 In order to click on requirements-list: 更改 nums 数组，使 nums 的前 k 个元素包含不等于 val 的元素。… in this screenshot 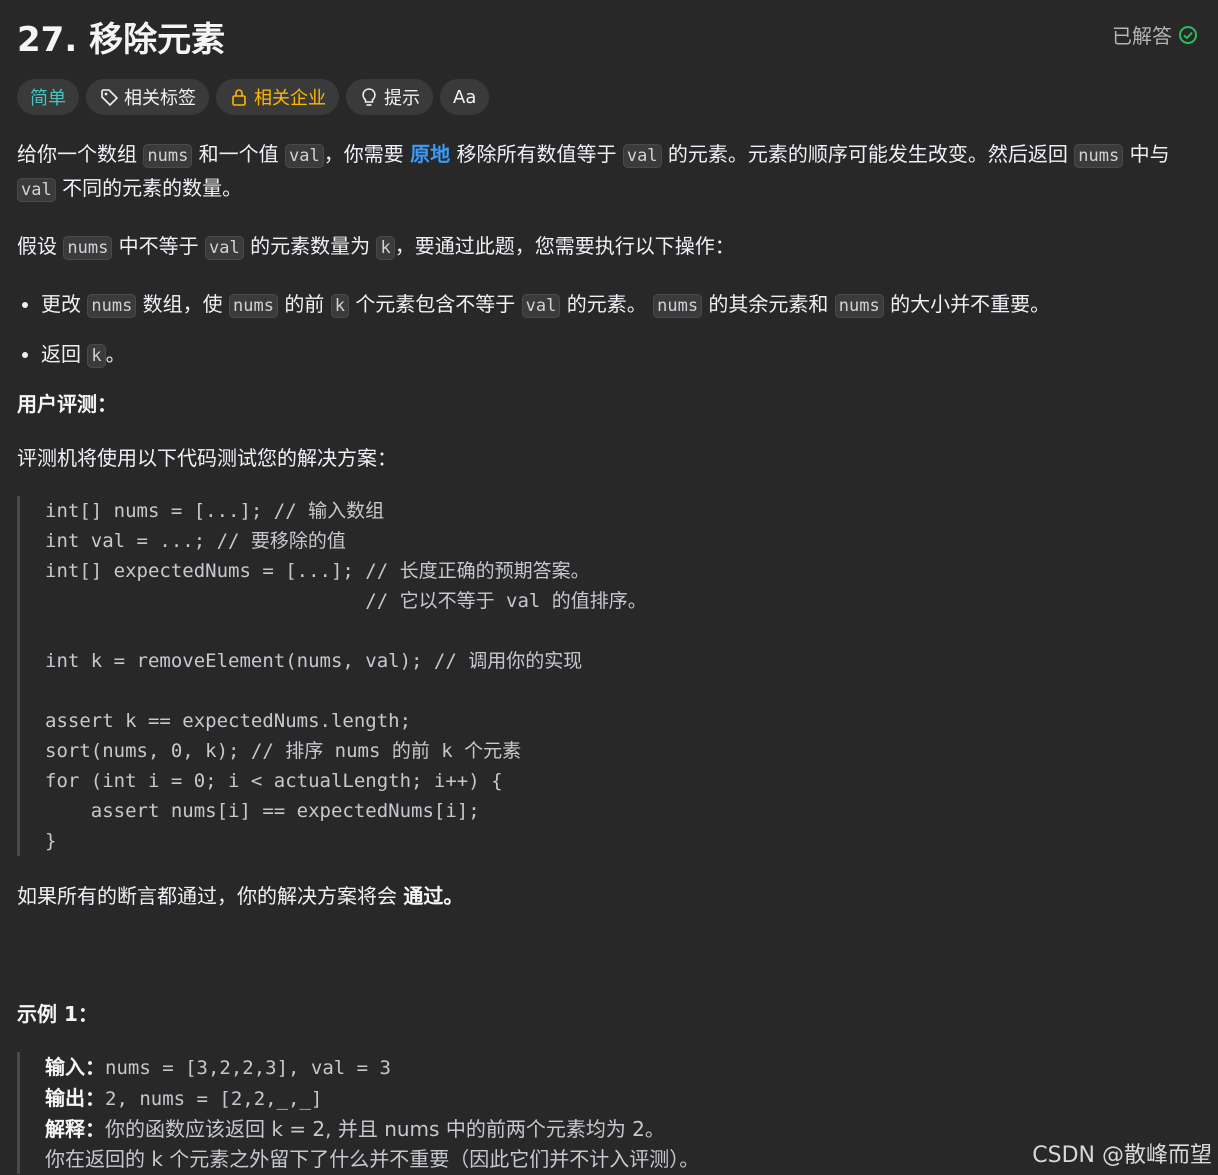, I will do `click(612, 330)`.